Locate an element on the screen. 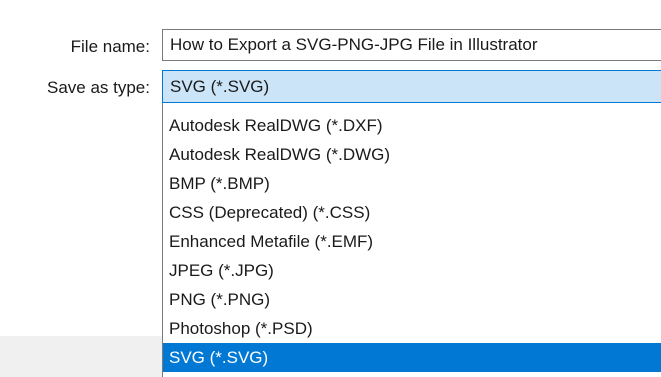 The width and height of the screenshot is (661, 377). file-type-option-svg: SVG (*.SVG) is located at coordinates (412, 357).